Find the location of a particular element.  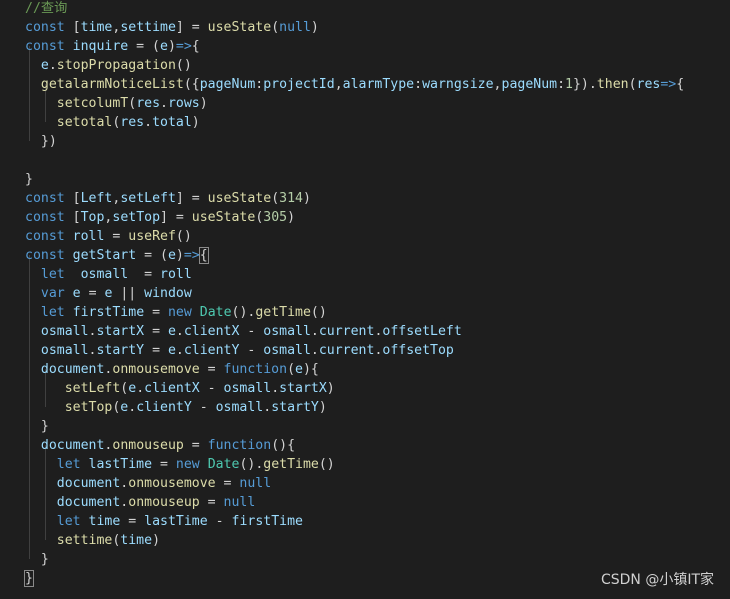

code-token: ] = is located at coordinates (176, 217).